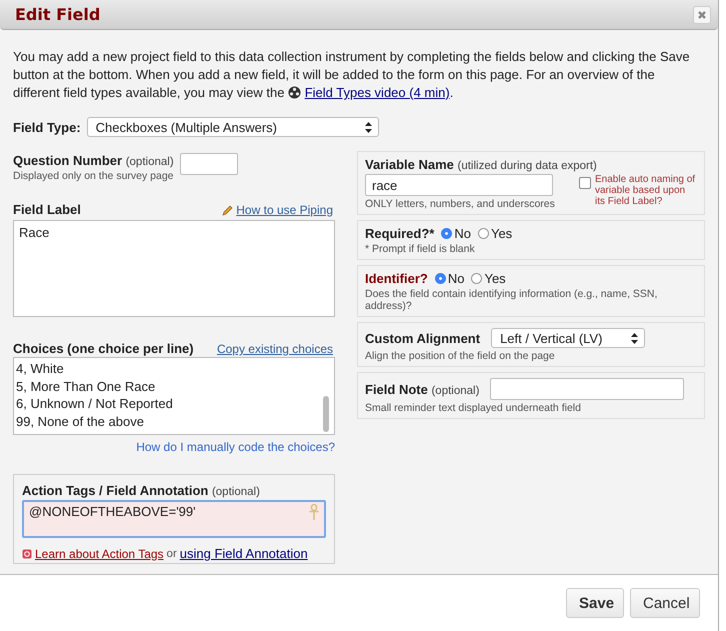  I want to click on piping-help-link: How to use Piping, so click(284, 210).